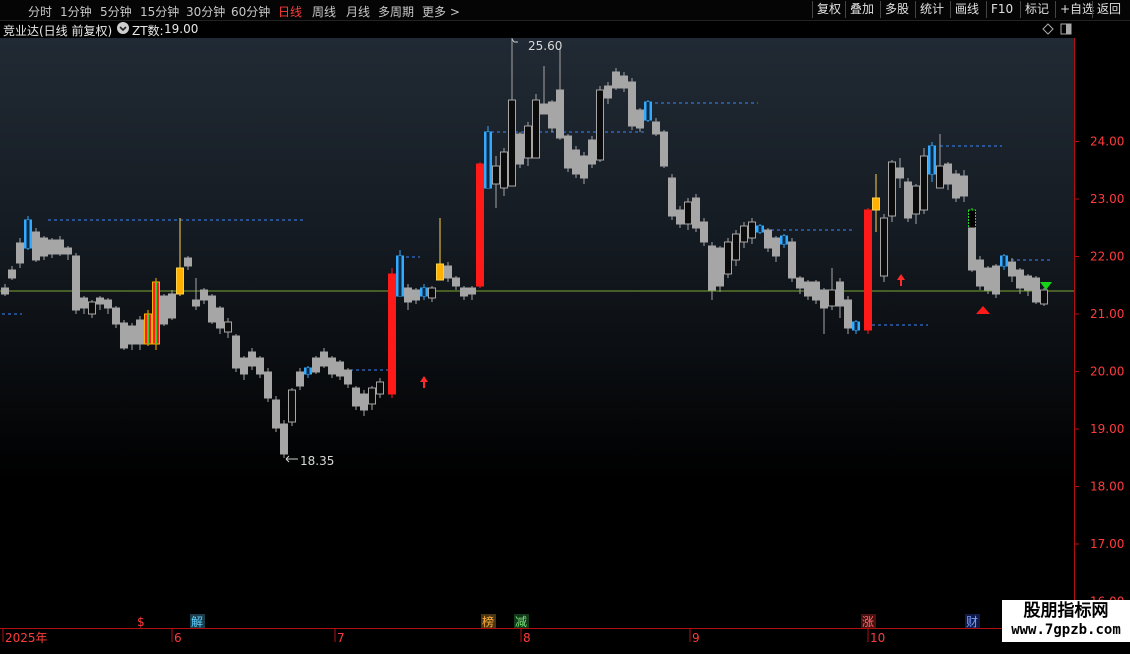 The image size is (1130, 654). Describe the element at coordinates (861, 9) in the screenshot. I see `overlay-button: 叠加` at that location.